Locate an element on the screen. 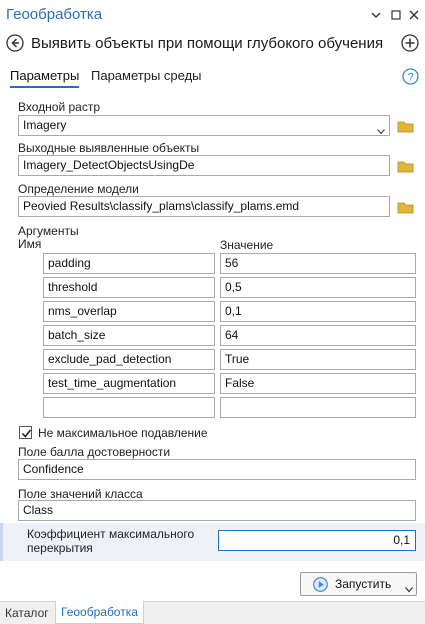 The height and width of the screenshot is (624, 425). input-raster-value: Imagery is located at coordinates (45, 125).